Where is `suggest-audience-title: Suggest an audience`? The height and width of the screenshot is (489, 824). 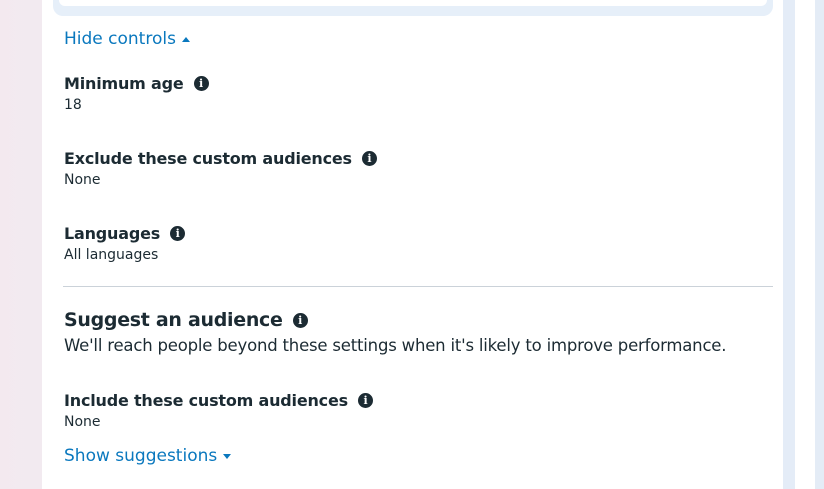 suggest-audience-title: Suggest an audience is located at coordinates (173, 320).